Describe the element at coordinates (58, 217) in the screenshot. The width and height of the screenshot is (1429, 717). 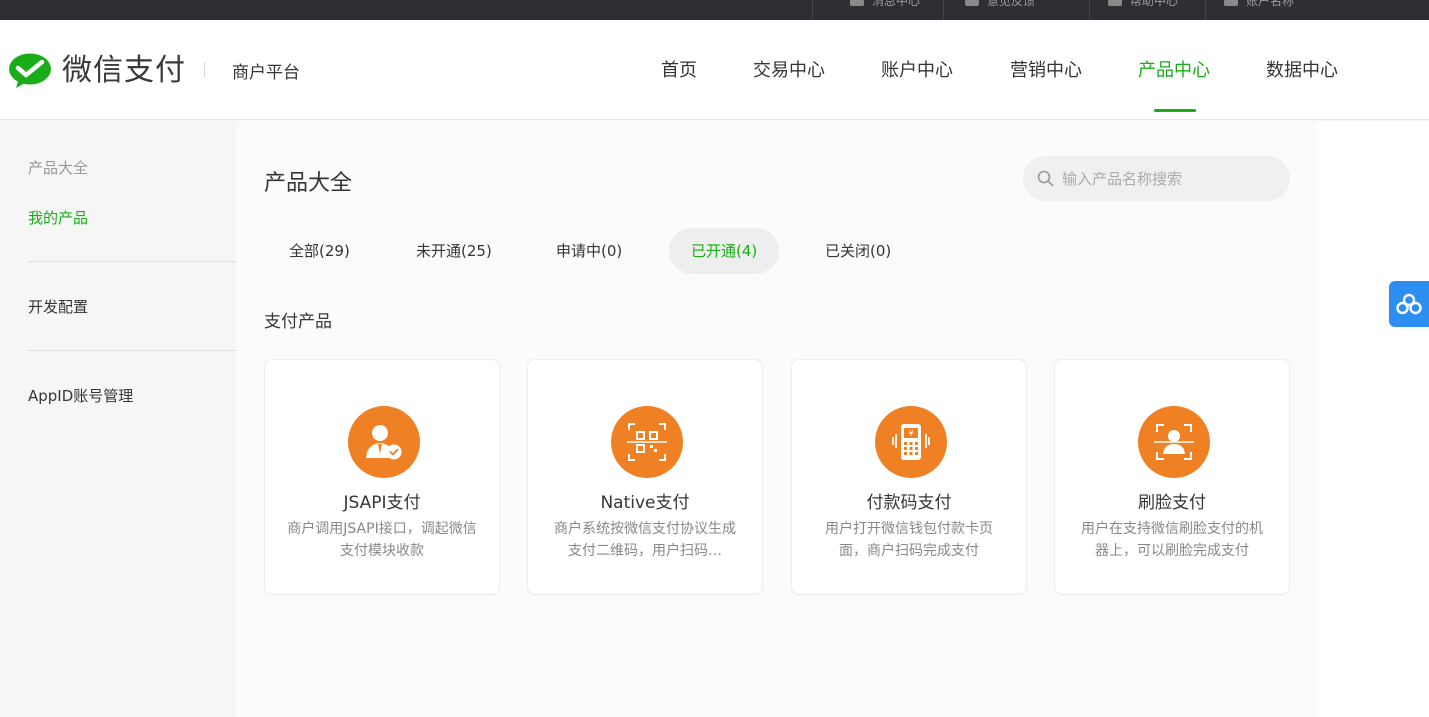
I see `sidebar-item-my-products: 我的产品` at that location.